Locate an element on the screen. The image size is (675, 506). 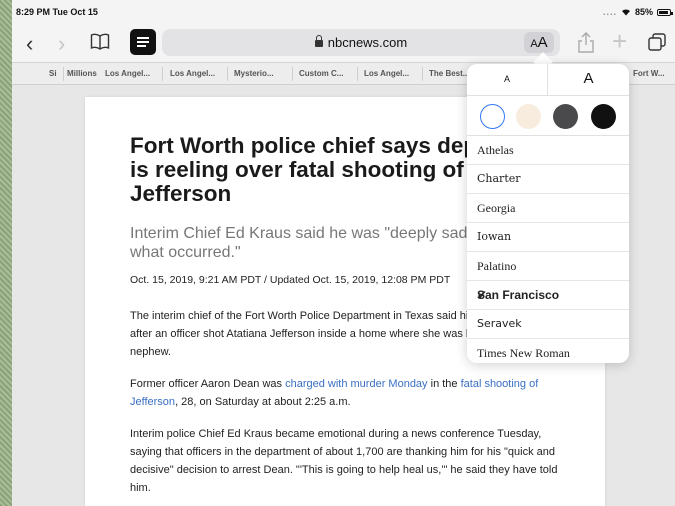
aa-large-label: A is located at coordinates (542, 42).